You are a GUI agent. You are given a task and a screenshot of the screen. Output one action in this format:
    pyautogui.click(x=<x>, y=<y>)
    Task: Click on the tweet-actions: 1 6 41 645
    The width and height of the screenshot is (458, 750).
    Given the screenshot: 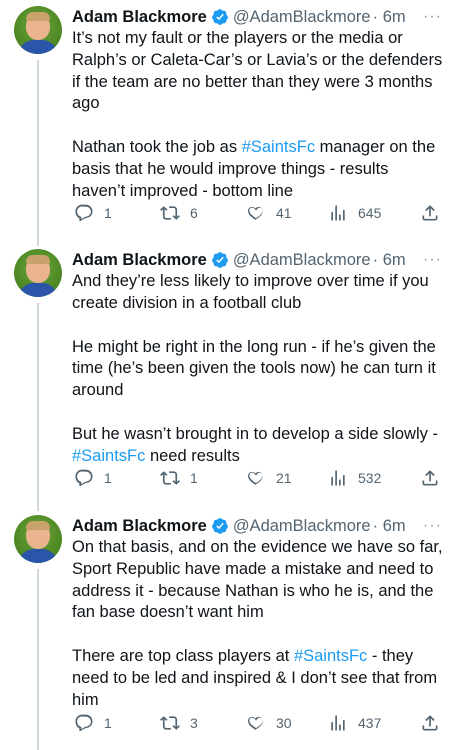 What is the action you would take?
    pyautogui.click(x=259, y=213)
    